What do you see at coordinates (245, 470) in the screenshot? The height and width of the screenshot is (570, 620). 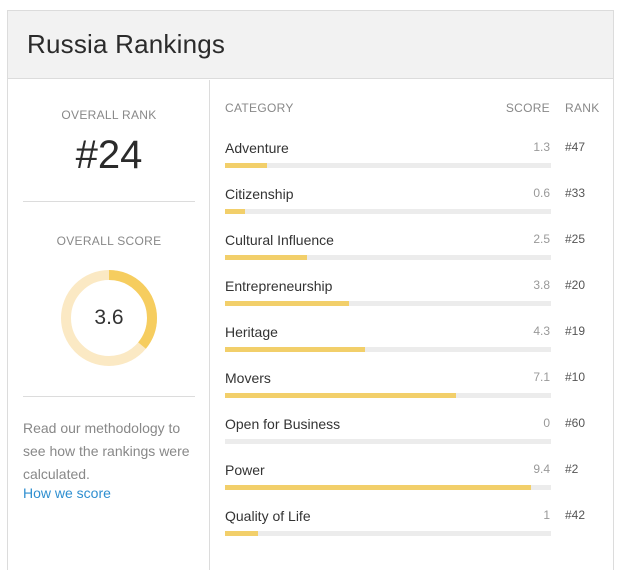 I see `category-name: Power` at bounding box center [245, 470].